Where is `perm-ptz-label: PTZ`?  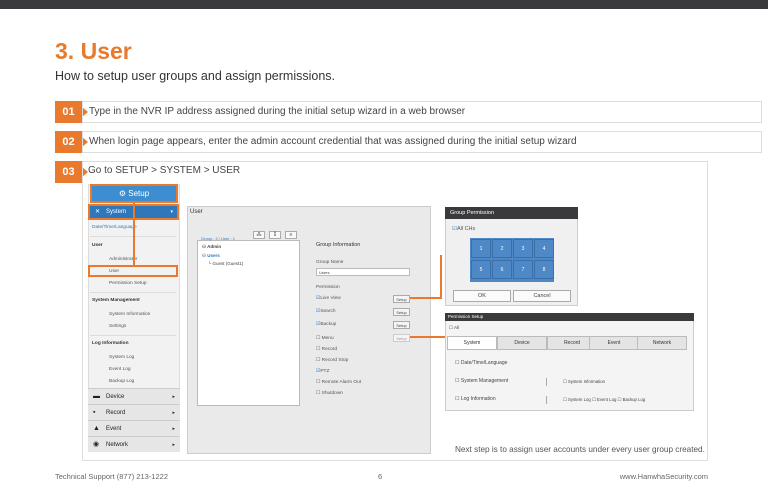 perm-ptz-label: PTZ is located at coordinates (325, 371).